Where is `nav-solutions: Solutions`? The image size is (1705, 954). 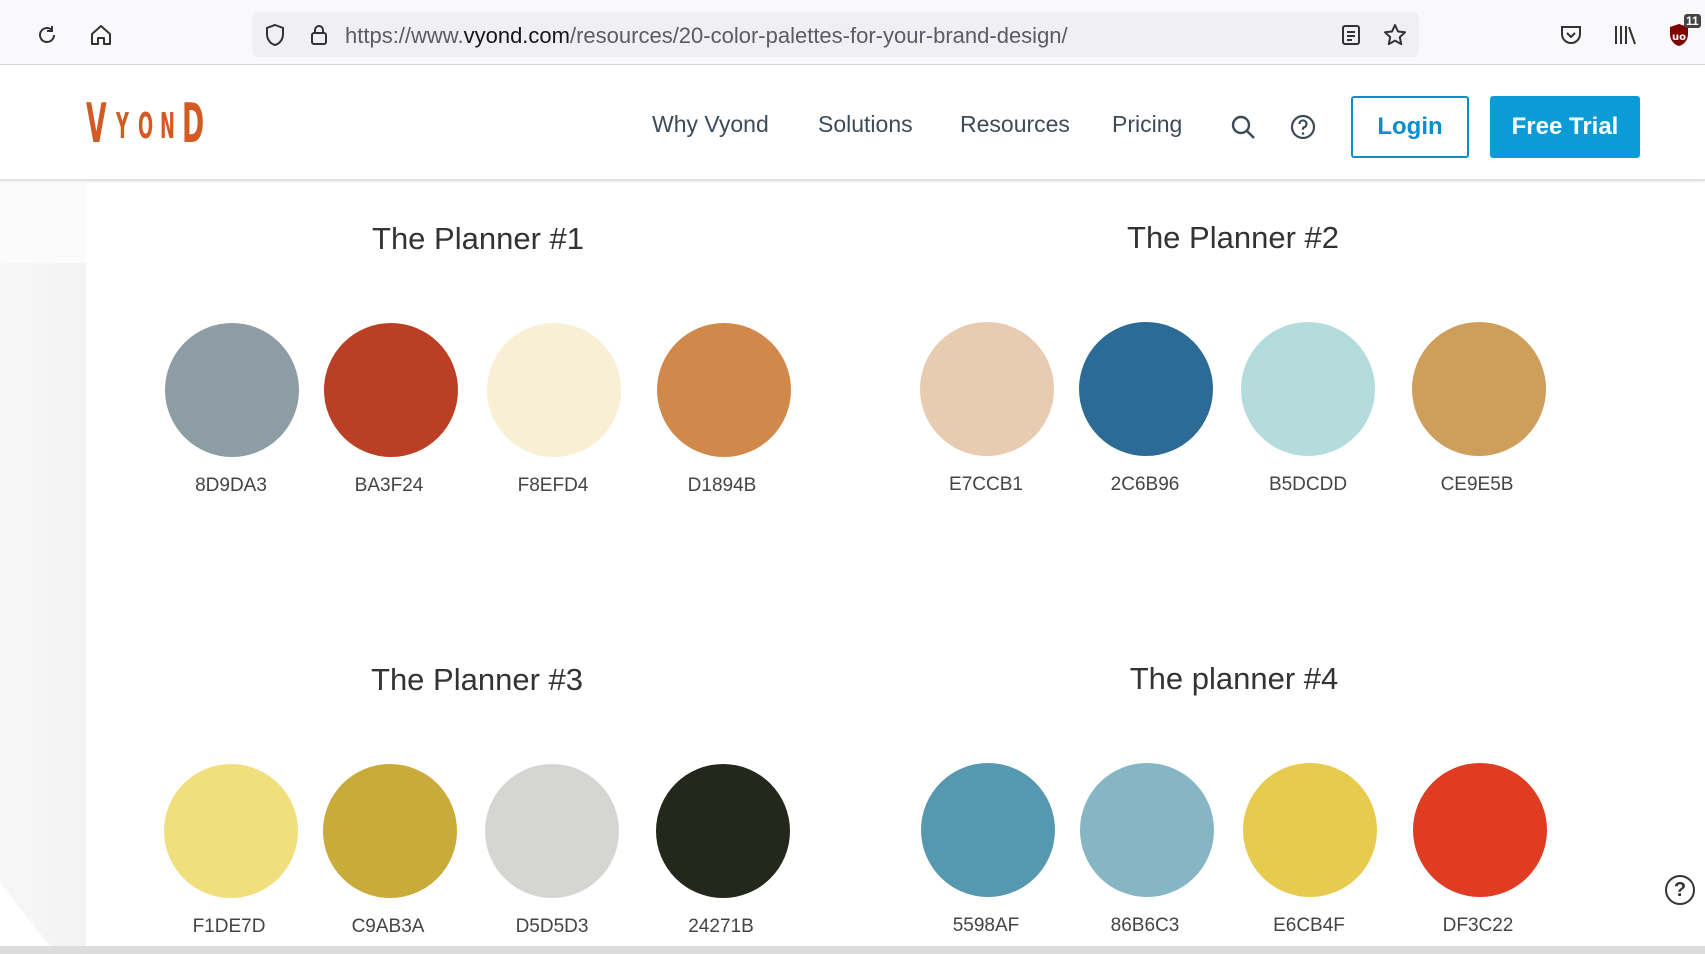 nav-solutions: Solutions is located at coordinates (865, 124).